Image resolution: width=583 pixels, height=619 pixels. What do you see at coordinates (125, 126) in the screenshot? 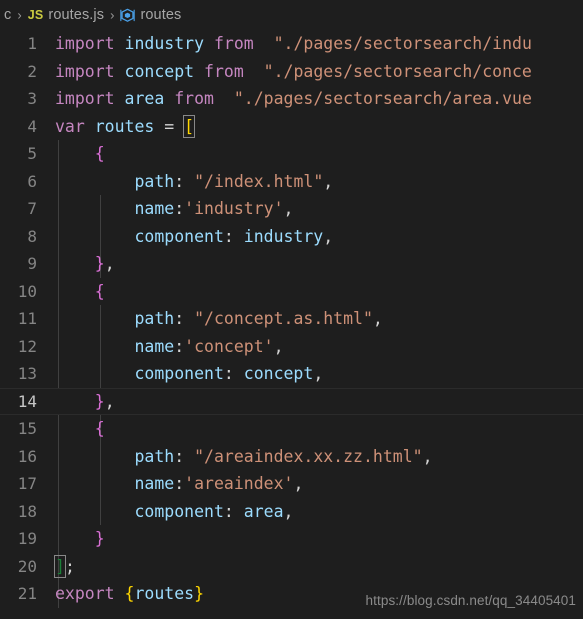
I see `line-content: var routes = [` at bounding box center [125, 126].